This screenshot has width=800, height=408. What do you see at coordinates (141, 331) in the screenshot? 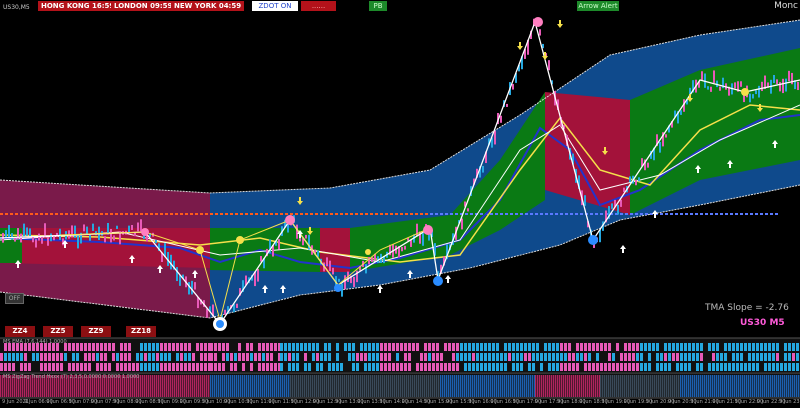
I see `zz18-button: ZZ18` at bounding box center [141, 331].